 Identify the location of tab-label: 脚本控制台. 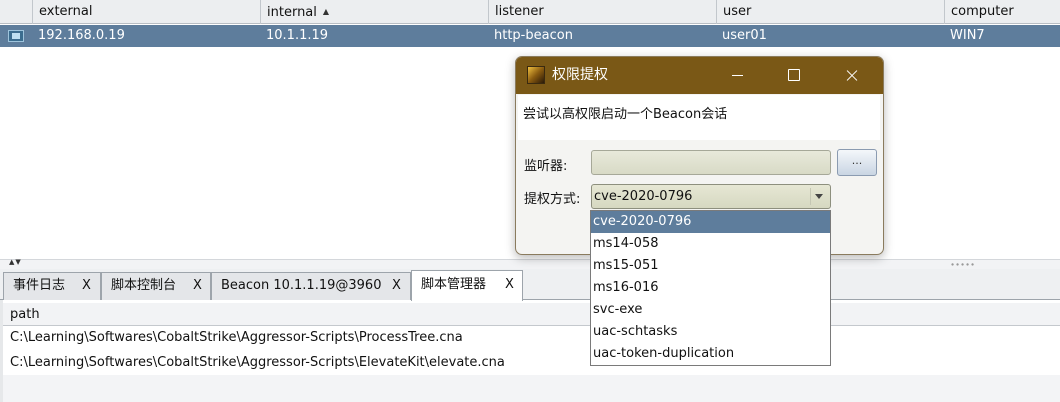
(144, 285).